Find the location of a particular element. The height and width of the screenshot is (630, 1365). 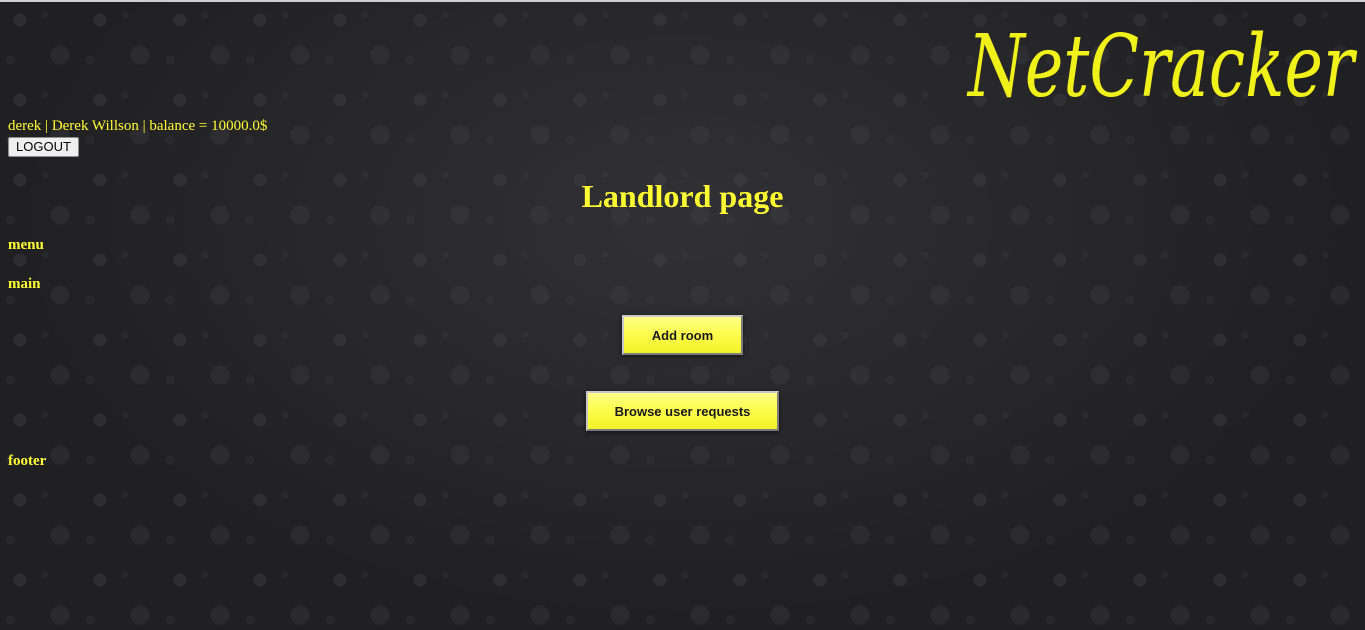

page-title: Landlord page is located at coordinates (682, 196).